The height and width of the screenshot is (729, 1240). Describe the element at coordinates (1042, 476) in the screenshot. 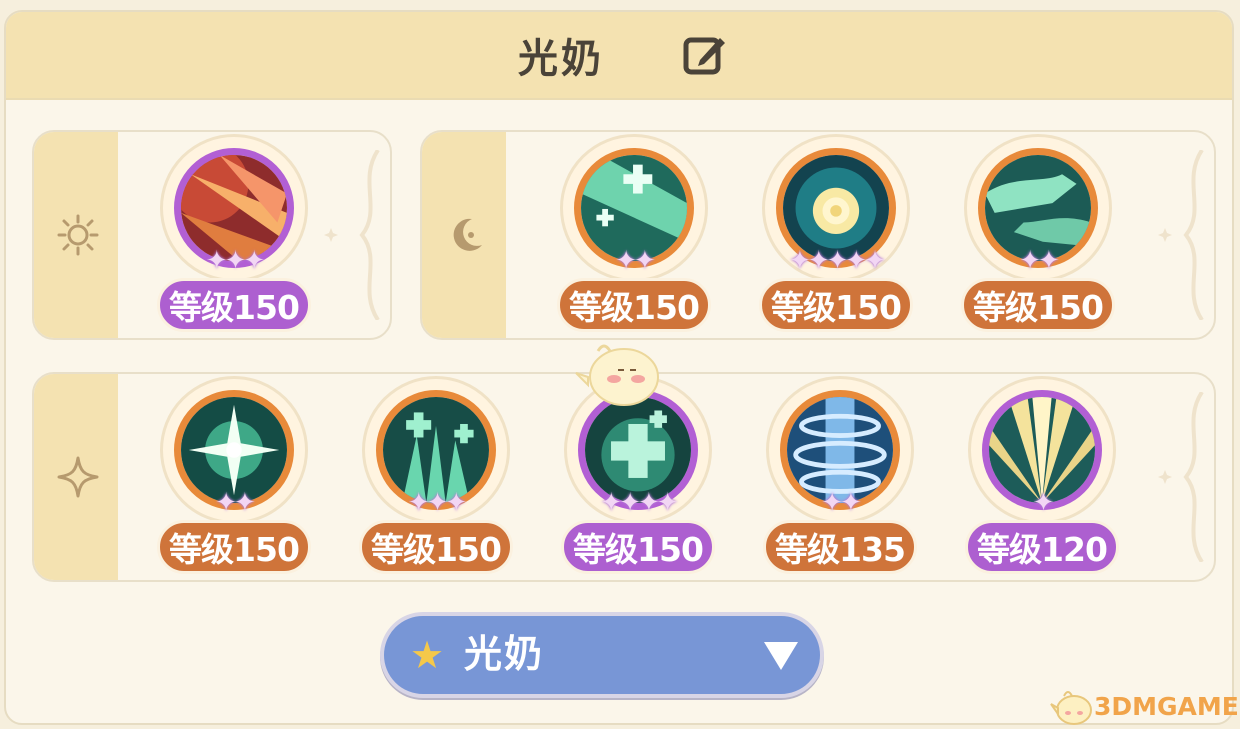

I see `skill-slot: ✦ 等级120` at that location.